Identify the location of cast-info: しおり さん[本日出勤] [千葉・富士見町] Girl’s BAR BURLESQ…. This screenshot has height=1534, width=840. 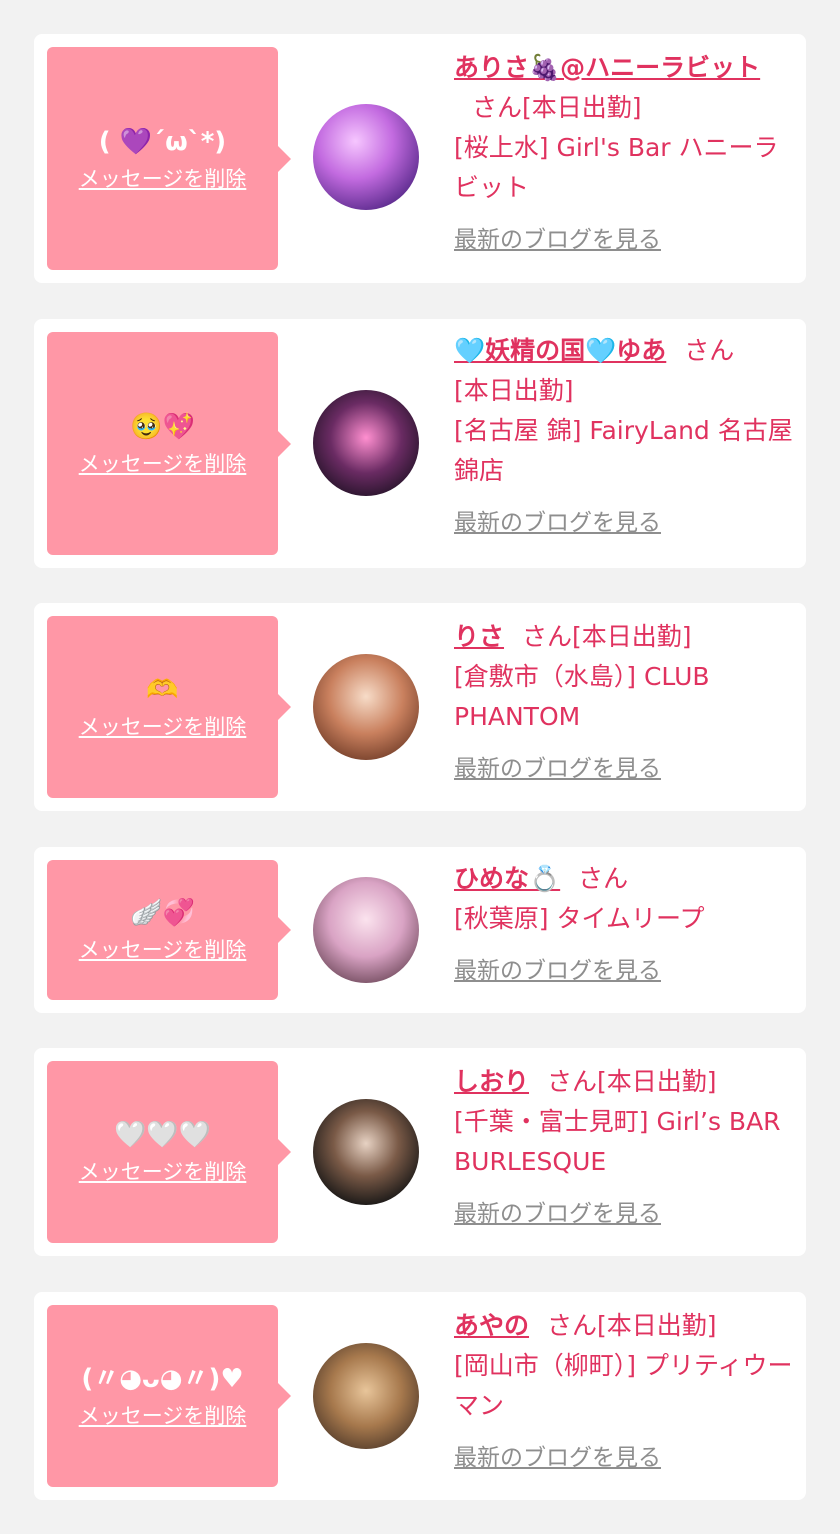
(624, 1148).